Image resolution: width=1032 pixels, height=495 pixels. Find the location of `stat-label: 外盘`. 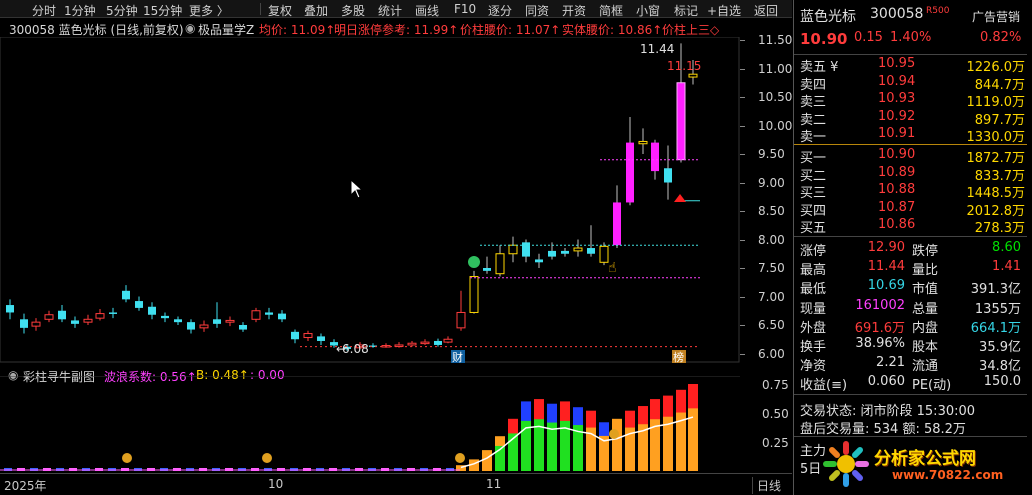

stat-label: 外盘 is located at coordinates (813, 328).